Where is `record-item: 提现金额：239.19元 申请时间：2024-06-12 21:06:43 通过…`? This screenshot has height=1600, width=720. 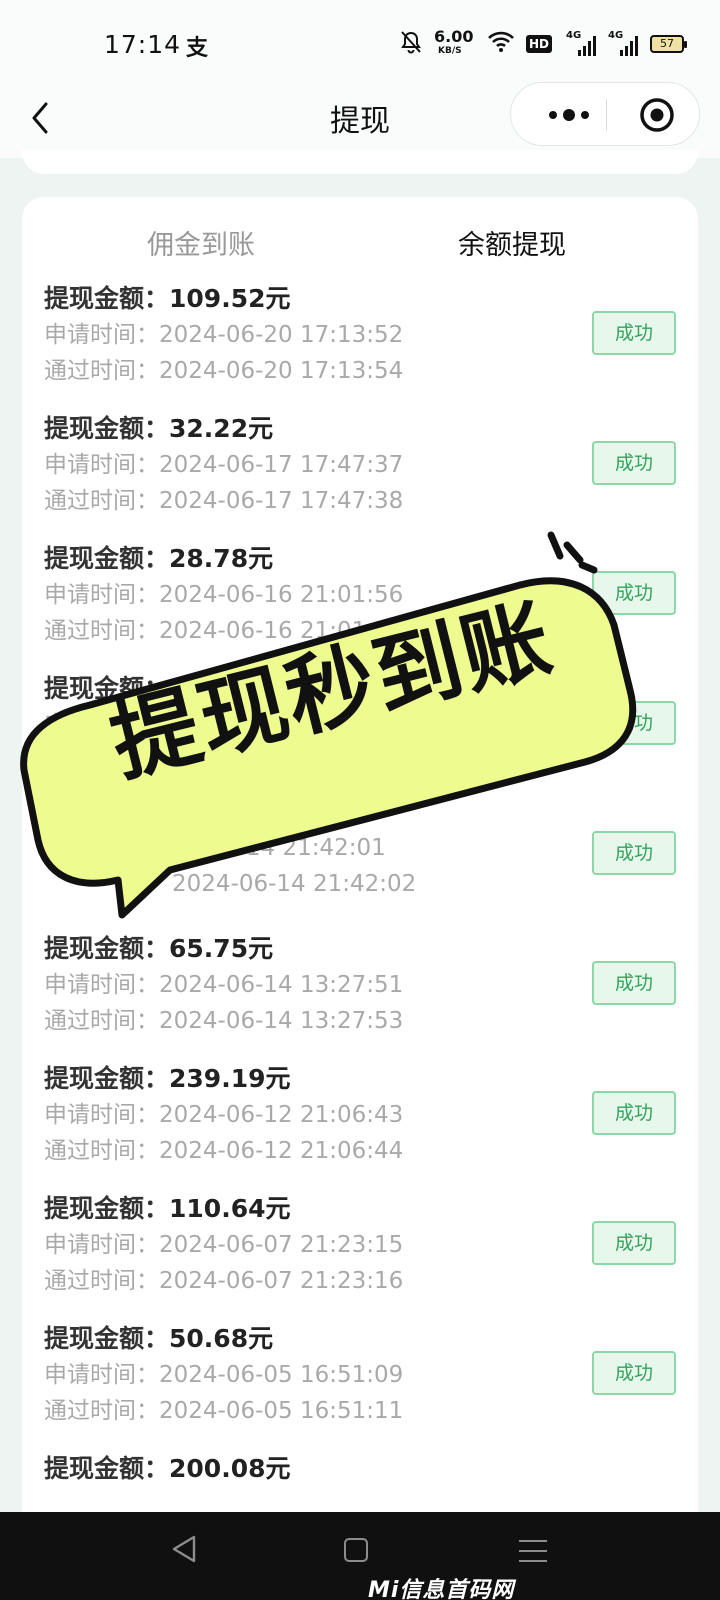 record-item: 提现金额：239.19元 申请时间：2024-06-12 21:06:43 通过… is located at coordinates (360, 1124).